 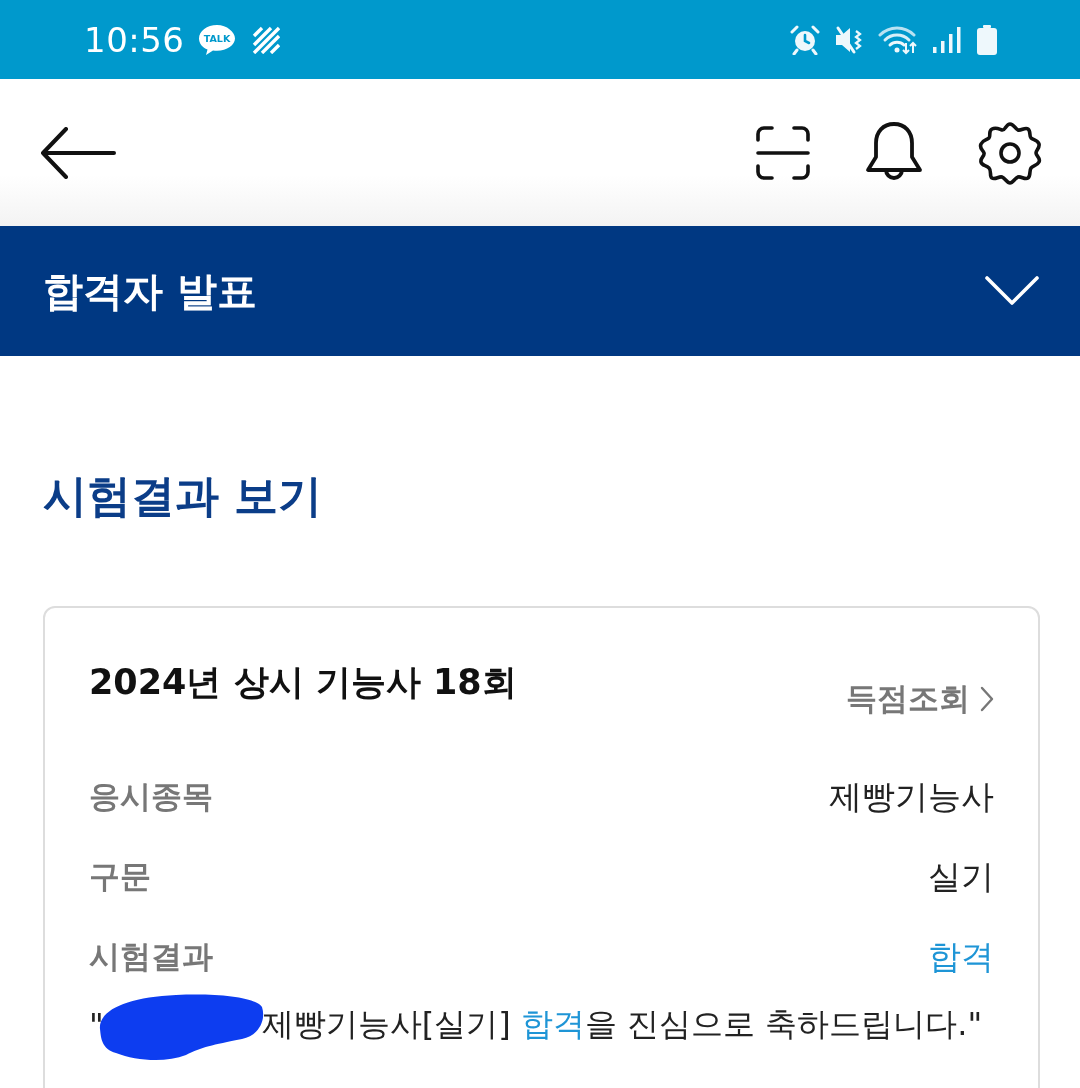 What do you see at coordinates (134, 39) in the screenshot?
I see `status-time: 10:56` at bounding box center [134, 39].